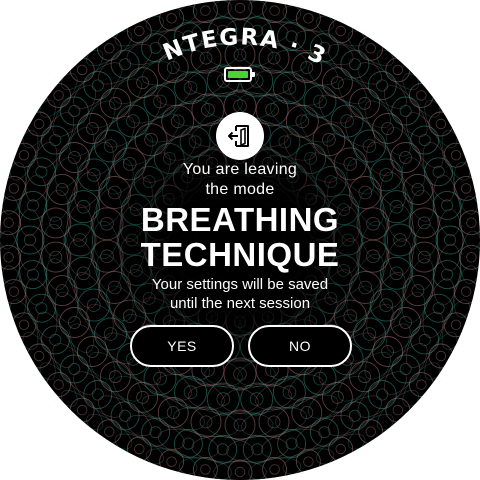 This screenshot has height=480, width=480. Describe the element at coordinates (240, 254) in the screenshot. I see `mode-name-line2: TECHNIQUE` at that location.